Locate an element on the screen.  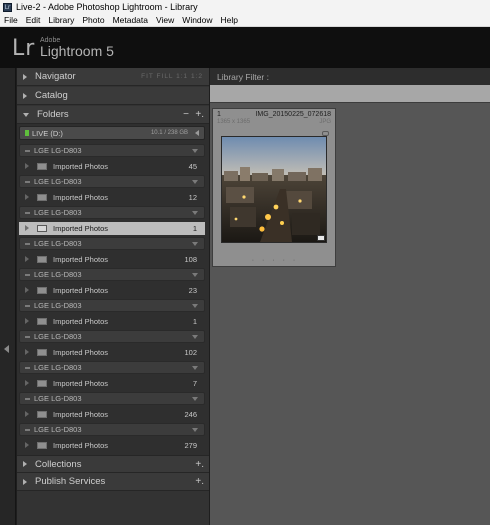
volume-header: LIVE (D:) 10.1 / 238 GB is located at coordinates (112, 133).